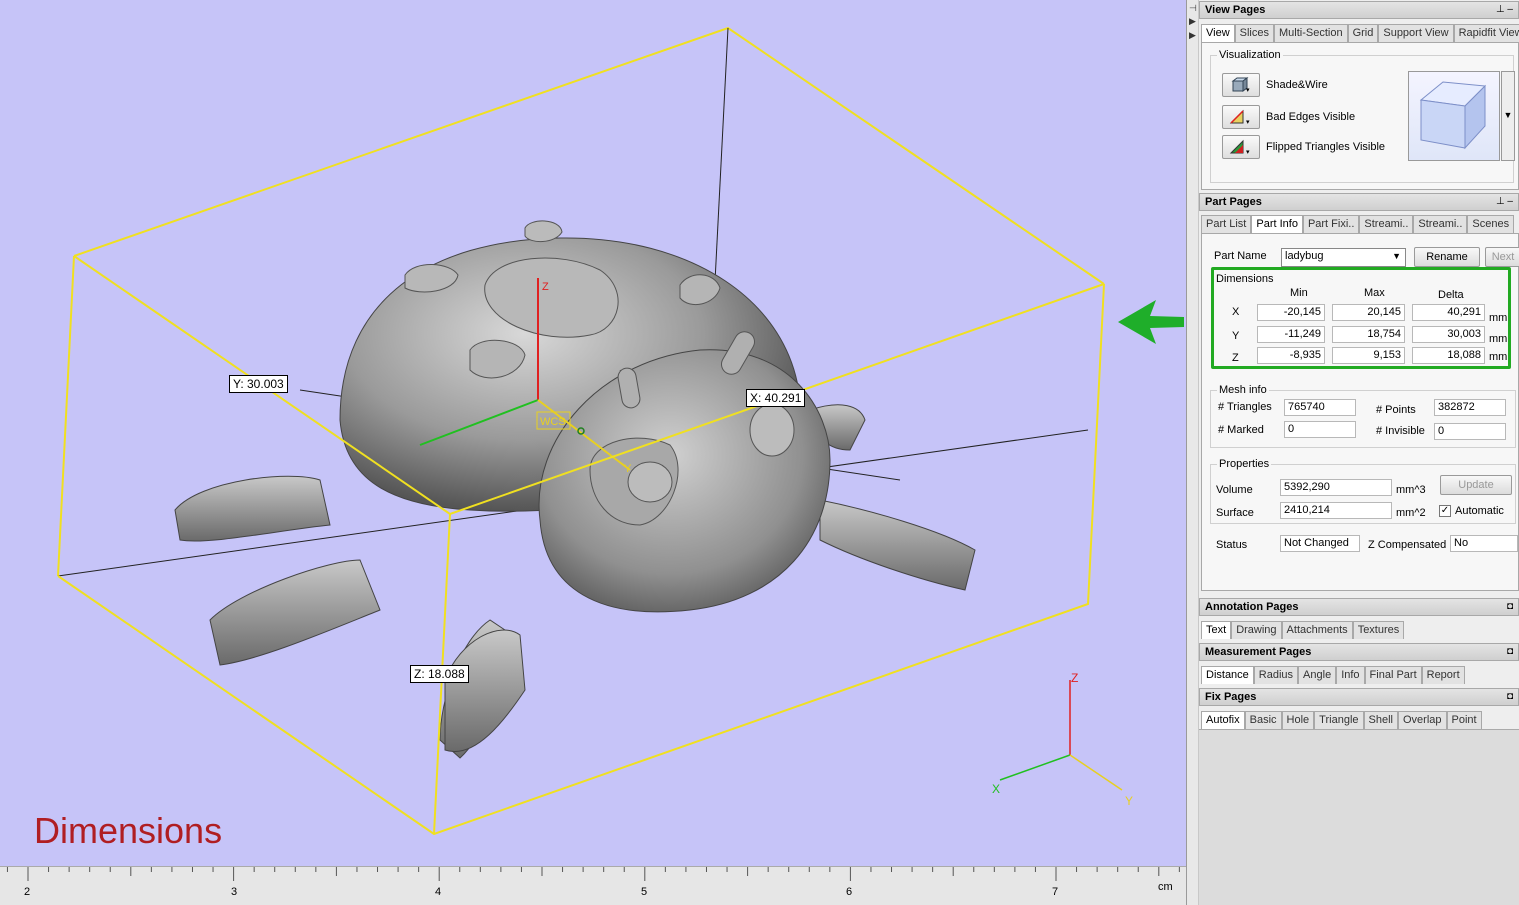 This screenshot has width=1519, height=905. What do you see at coordinates (1502, 257) in the screenshot?
I see `next-button: Next` at bounding box center [1502, 257].